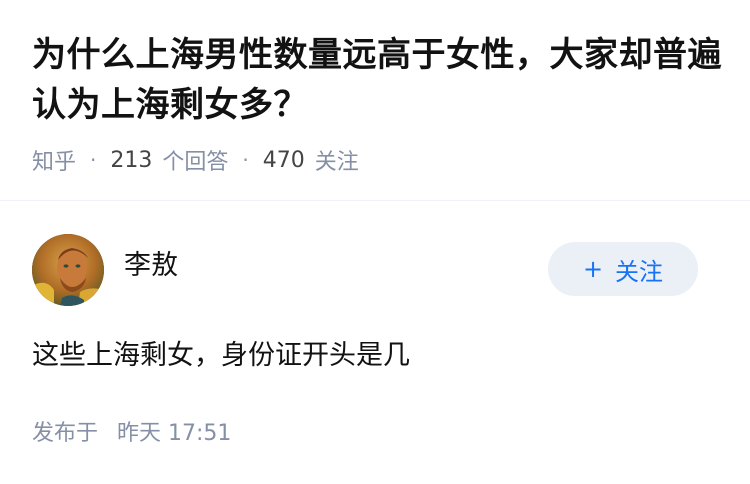  What do you see at coordinates (365, 270) in the screenshot?
I see `author-row: 李敖 + 关注` at bounding box center [365, 270].